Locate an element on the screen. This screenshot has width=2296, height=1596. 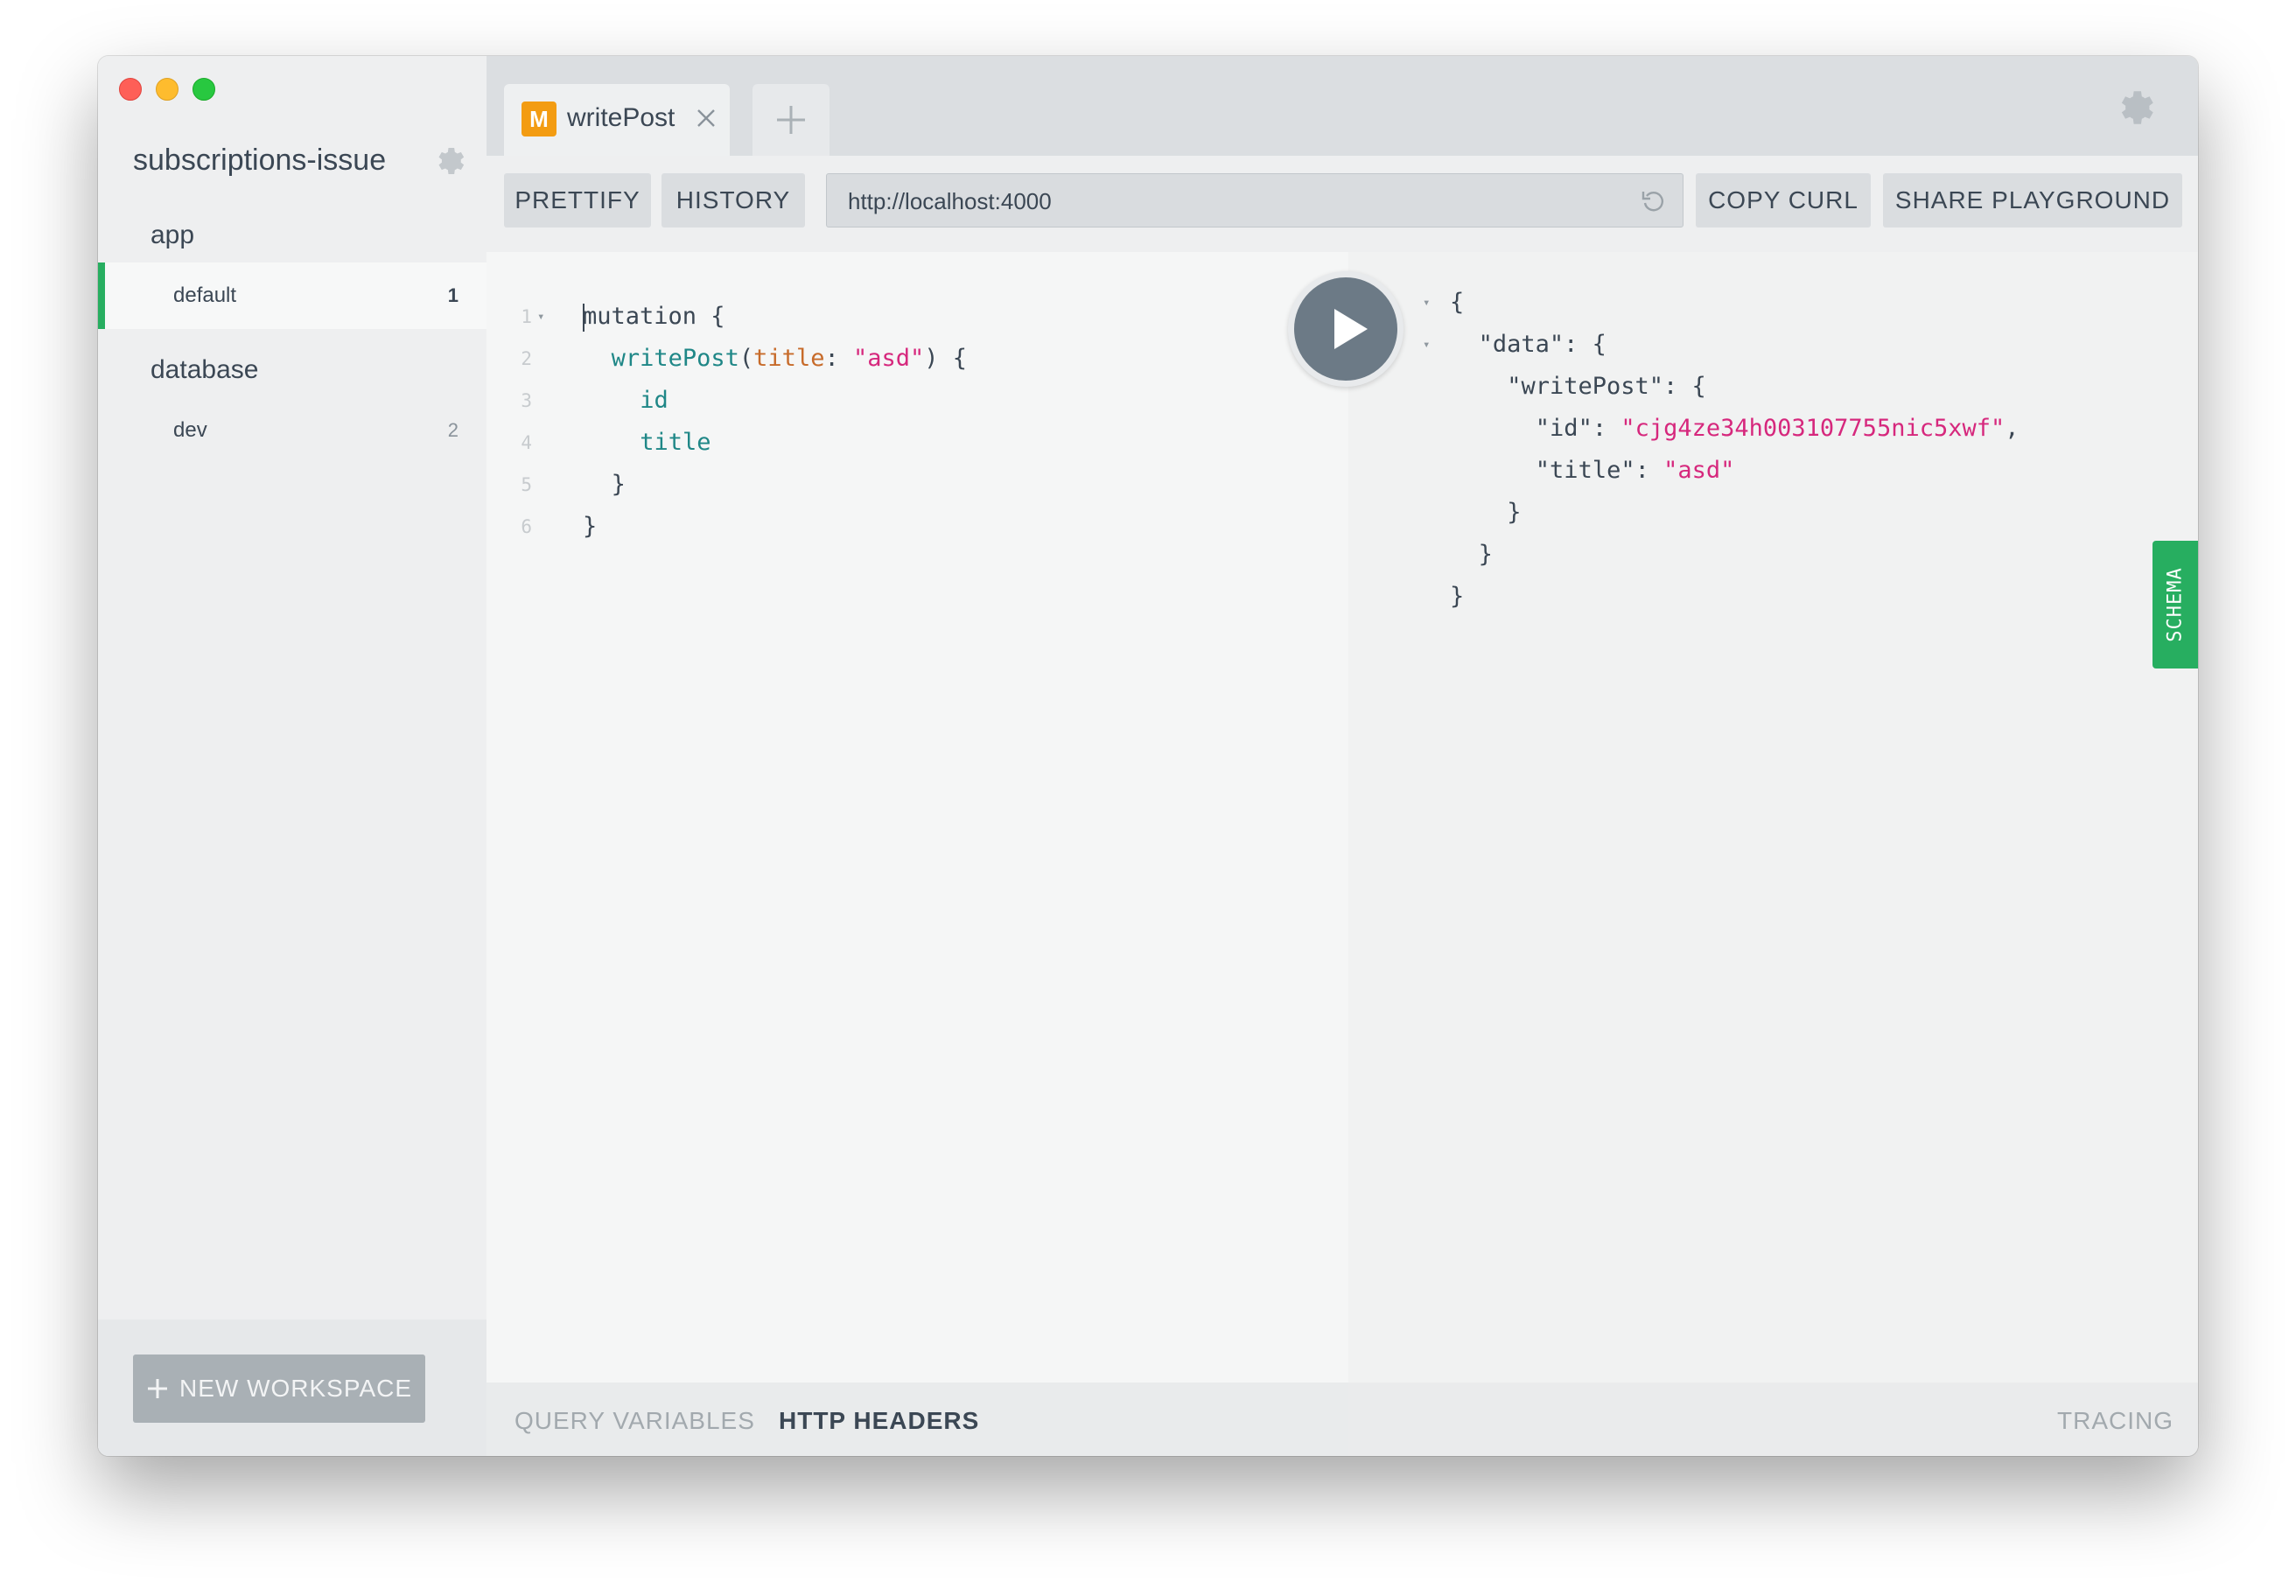
share-playground-button: SHARE PLAYGROUND is located at coordinates (2032, 200).